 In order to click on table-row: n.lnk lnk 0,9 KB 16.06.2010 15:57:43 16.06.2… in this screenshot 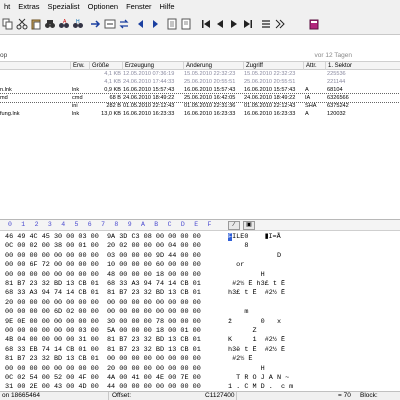, I will do `click(200, 90)`.